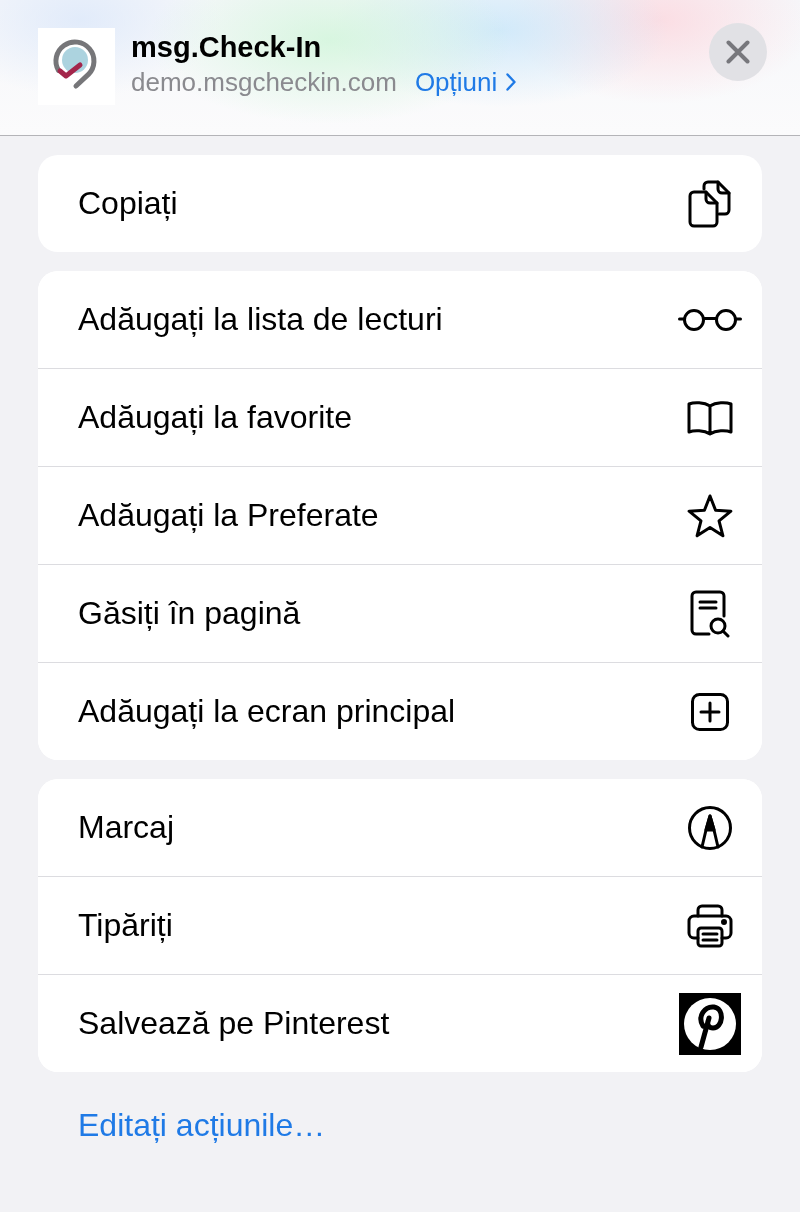 This screenshot has width=800, height=1212. What do you see at coordinates (710, 203) in the screenshot?
I see `copy-icon` at bounding box center [710, 203].